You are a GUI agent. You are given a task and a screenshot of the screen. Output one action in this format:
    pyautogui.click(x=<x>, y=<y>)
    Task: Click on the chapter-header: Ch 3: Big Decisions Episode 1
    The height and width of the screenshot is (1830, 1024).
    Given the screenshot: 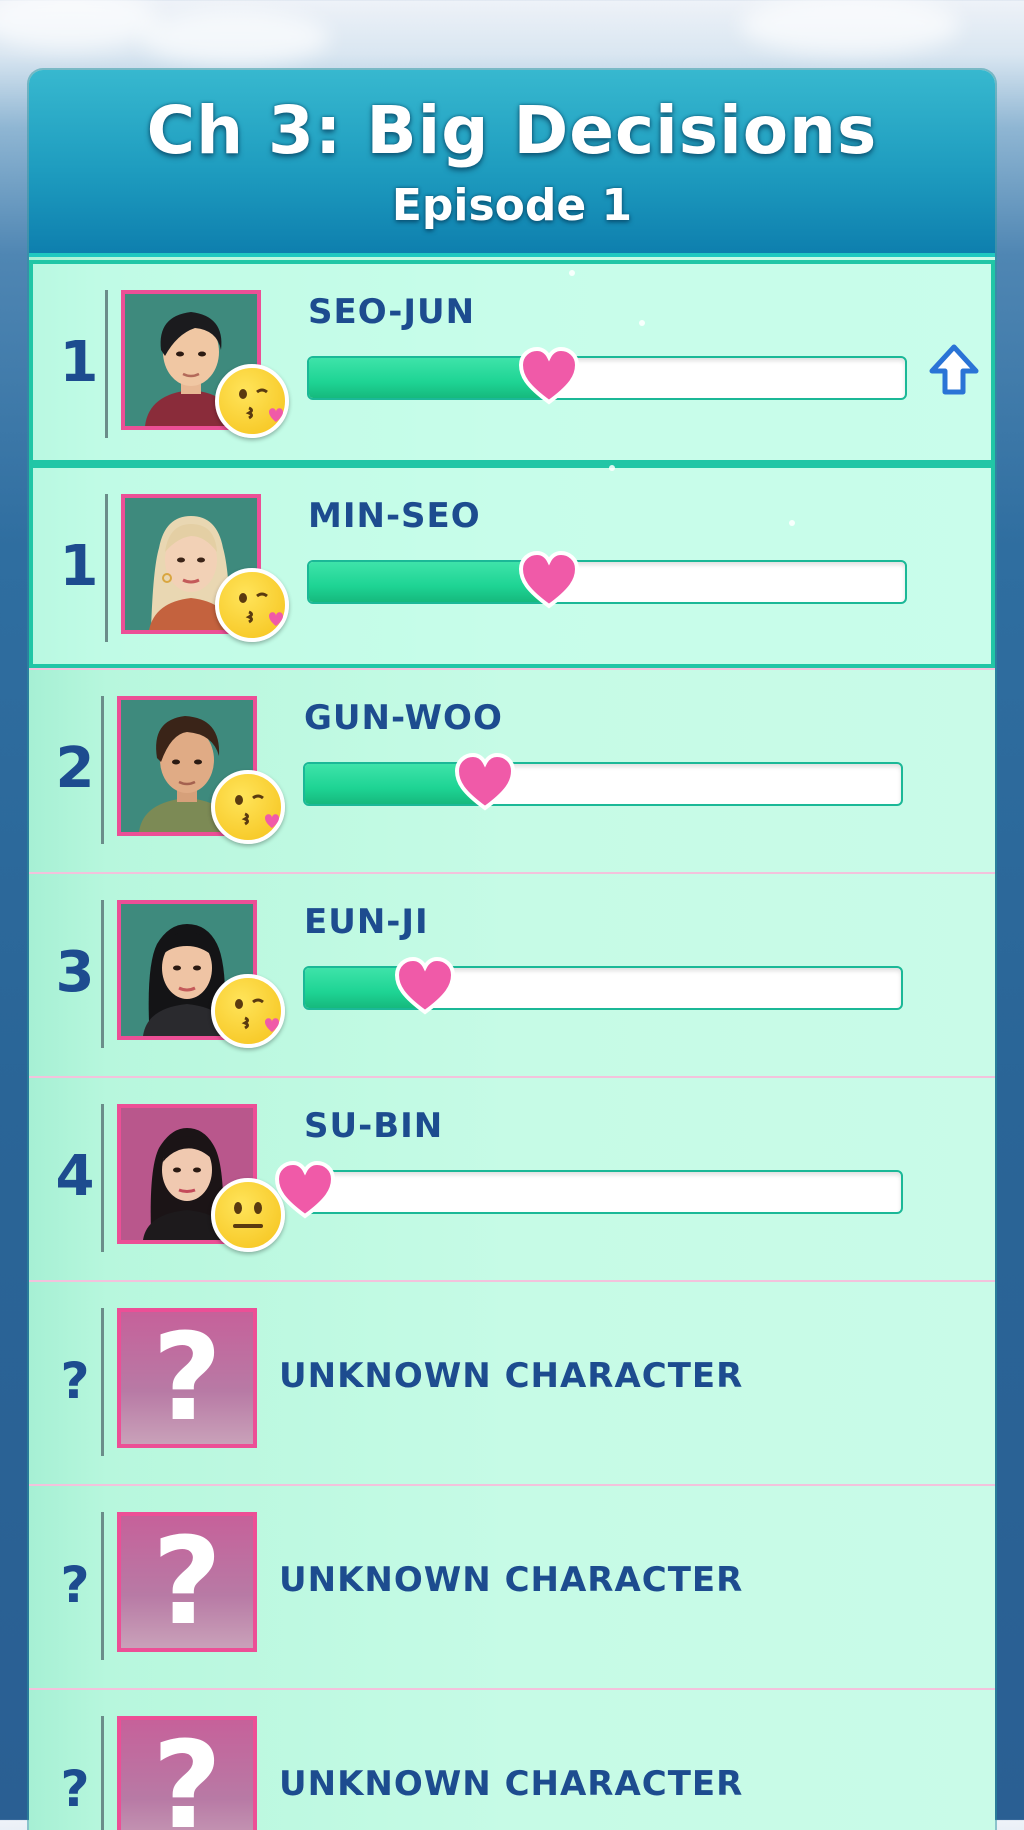 What is the action you would take?
    pyautogui.click(x=512, y=163)
    